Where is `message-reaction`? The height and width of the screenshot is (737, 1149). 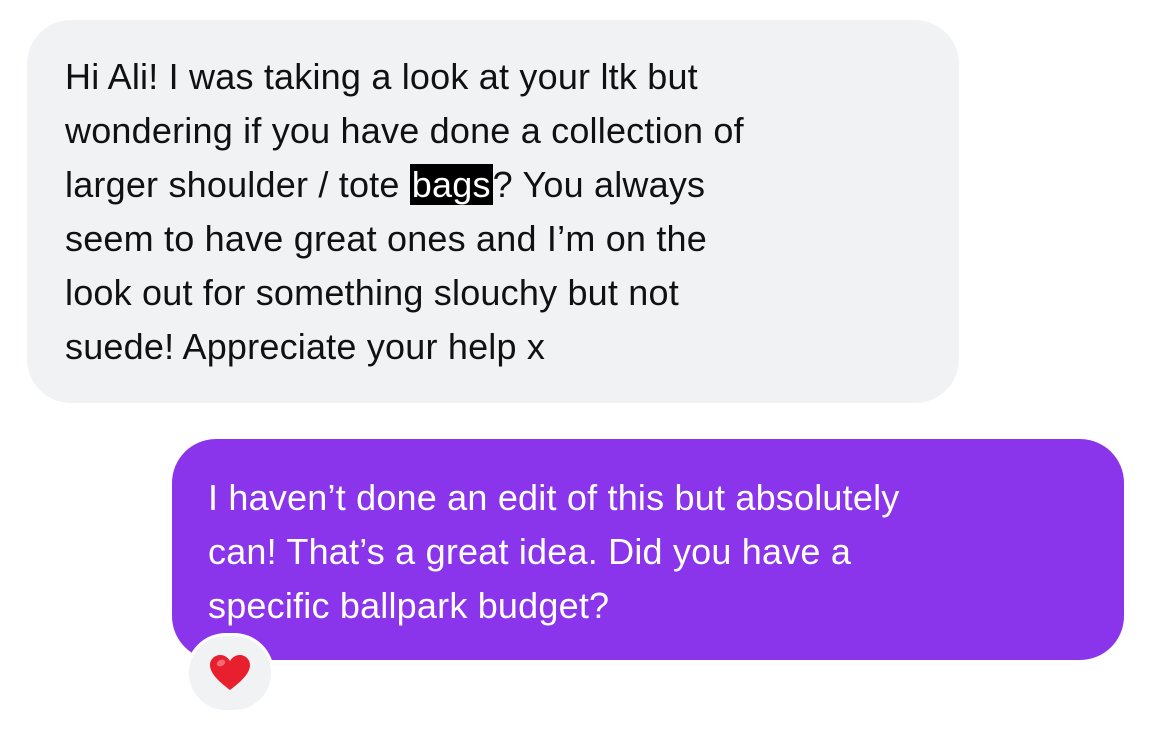
message-reaction is located at coordinates (230, 673).